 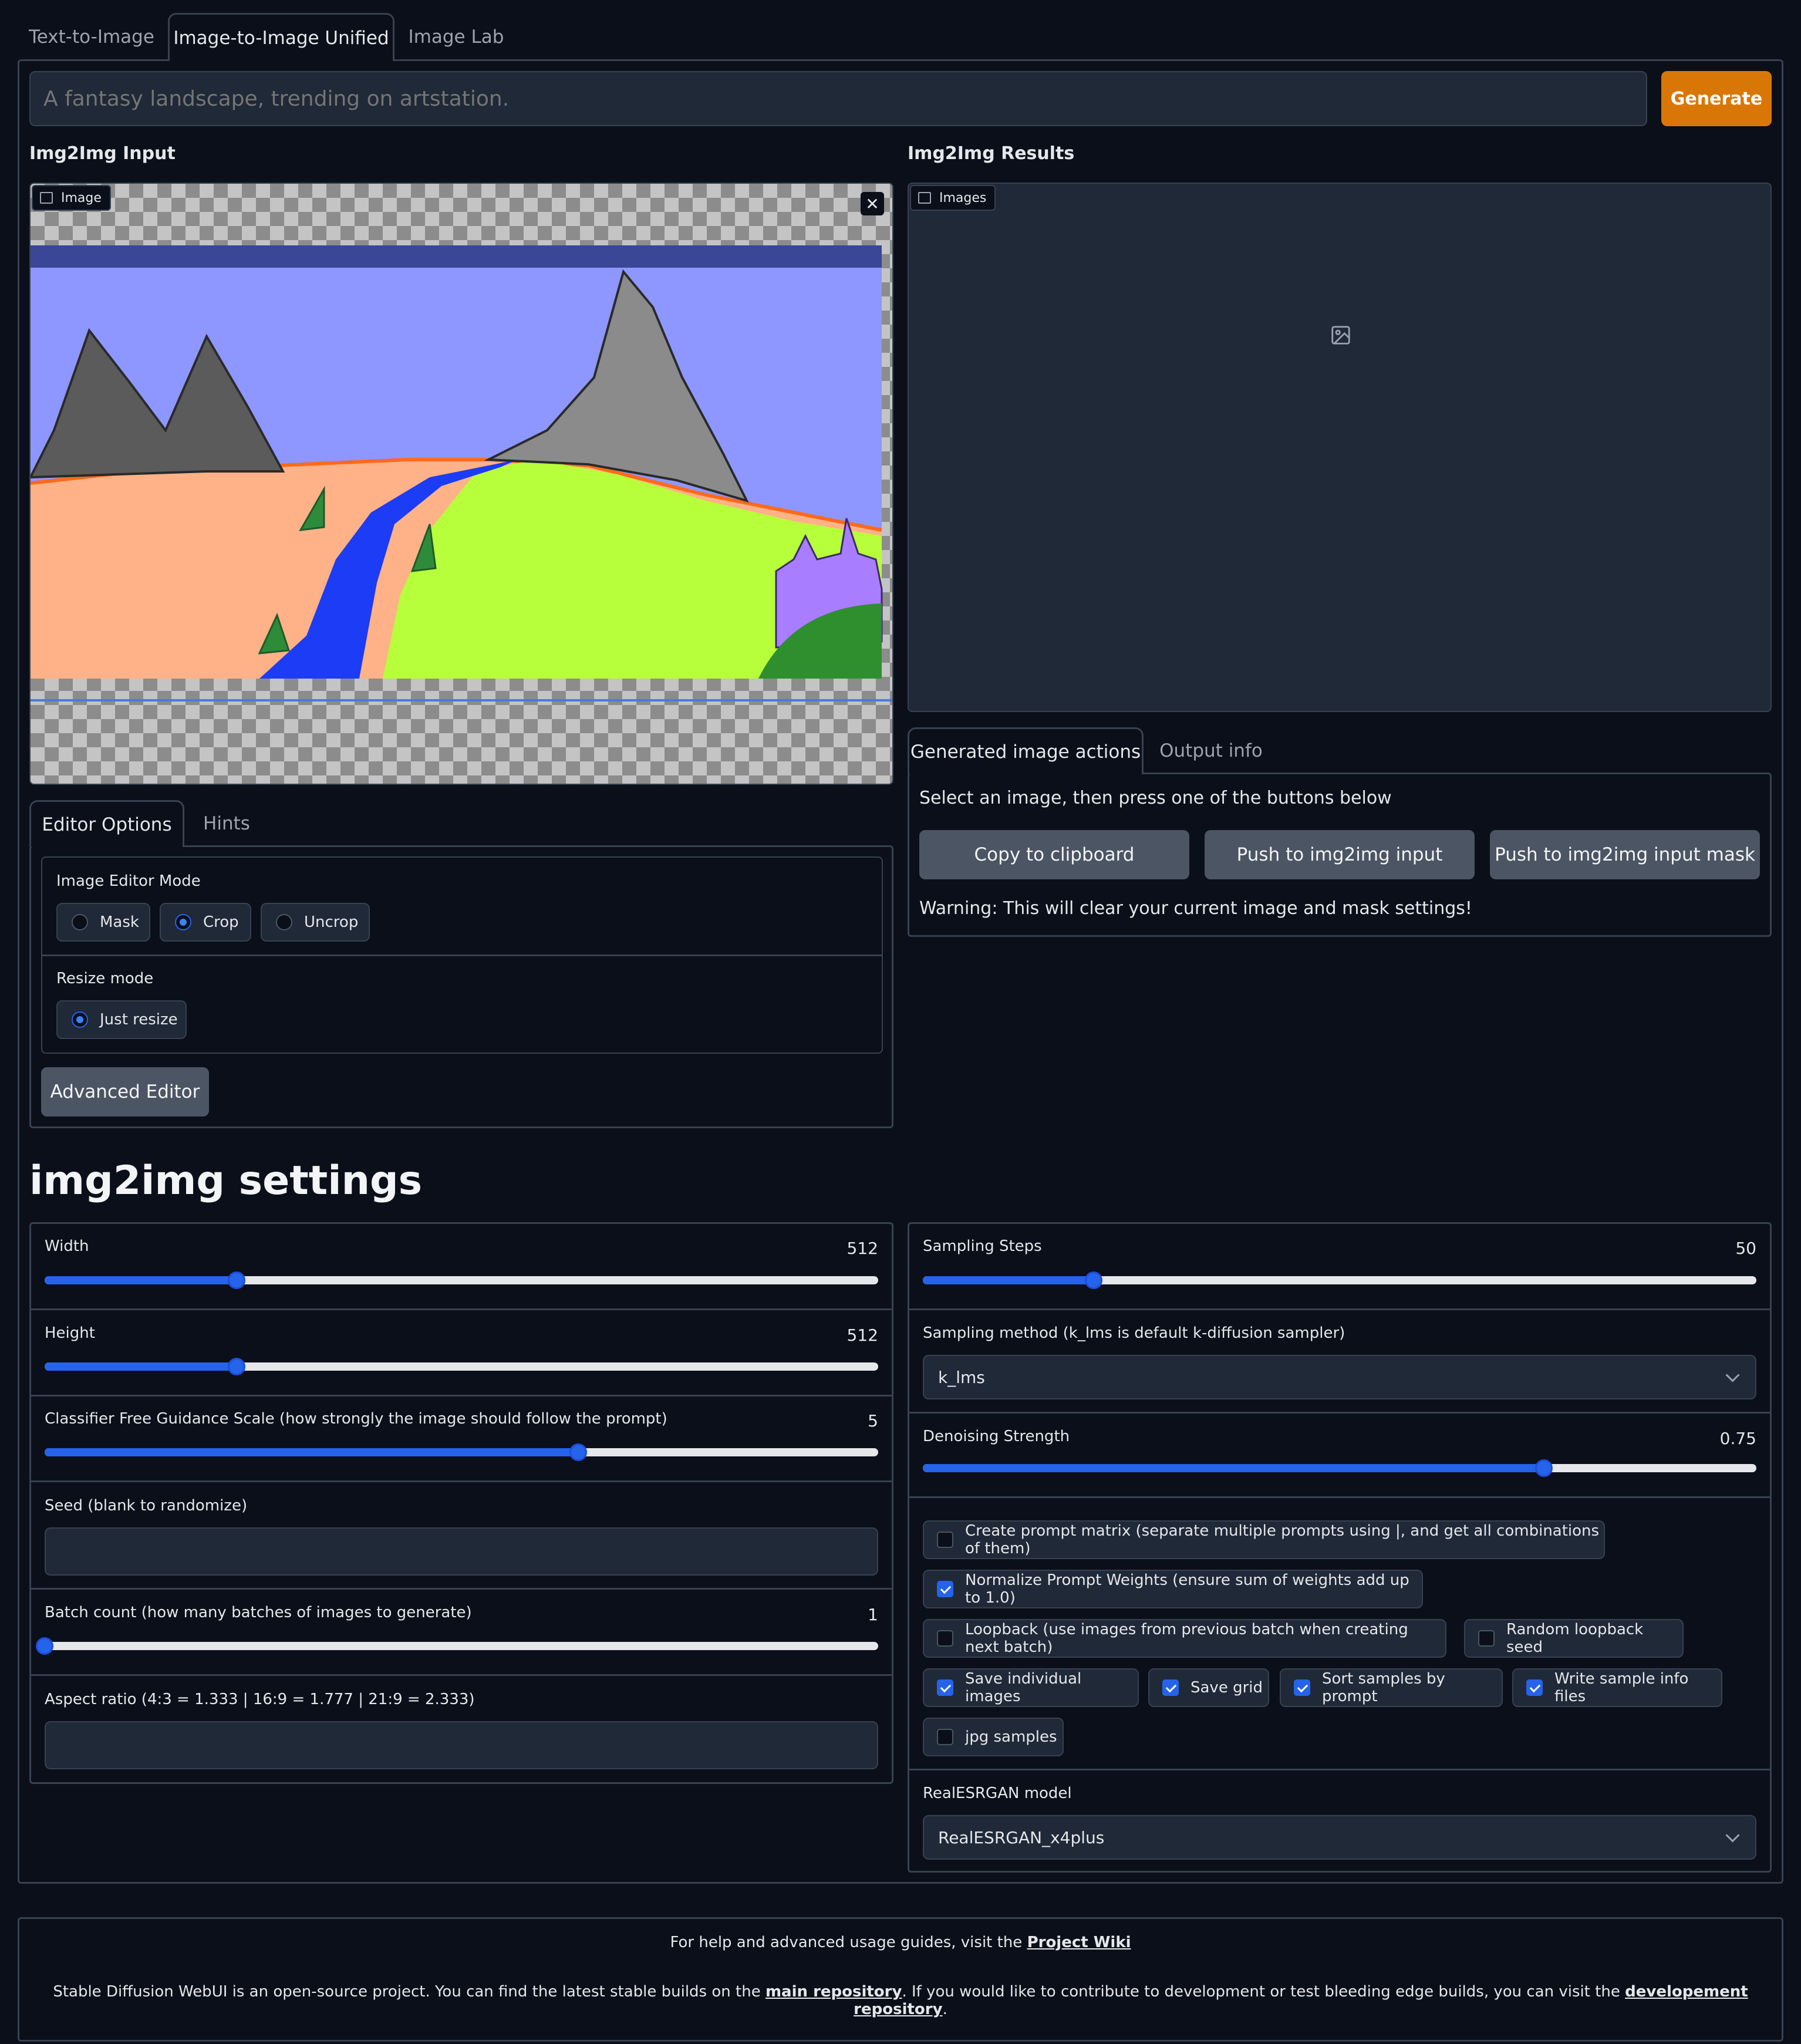 I want to click on tab-generated-image-actions: Generated image actions, so click(x=1026, y=750).